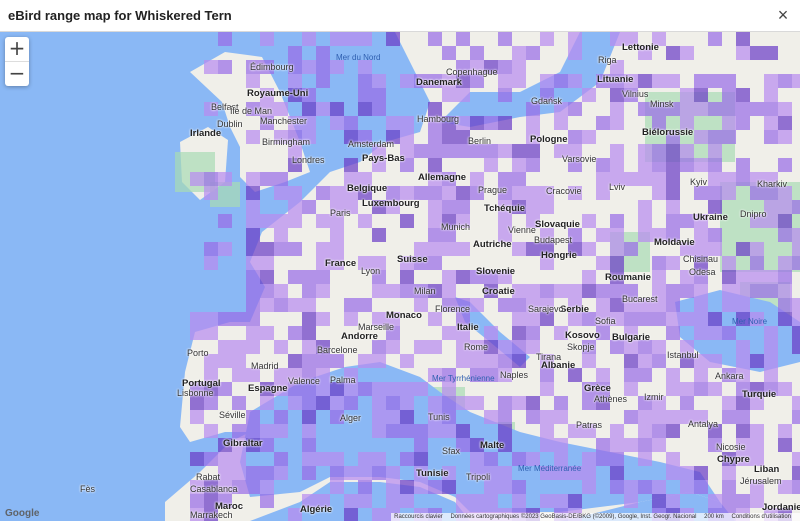 The height and width of the screenshot is (521, 800). Describe the element at coordinates (498, 291) in the screenshot. I see `country-label: Croatie` at that location.